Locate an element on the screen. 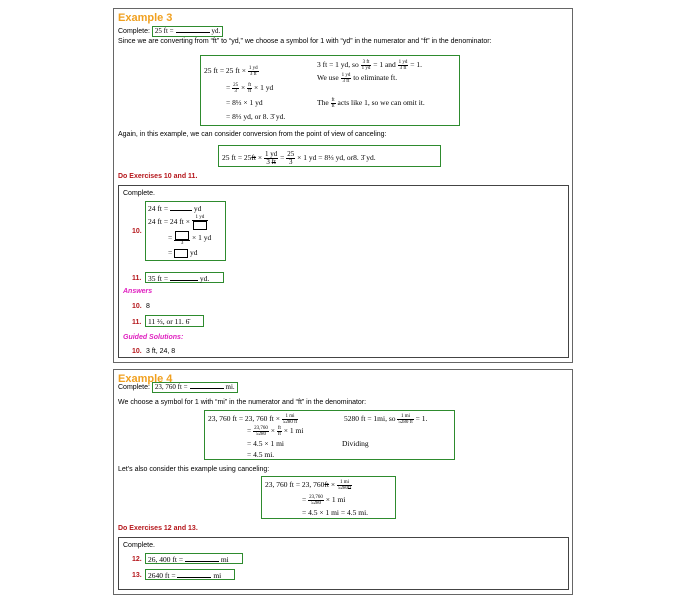 Image resolution: width=700 pixels, height=600 pixels. exercise-12-number: 12. is located at coordinates (137, 559).